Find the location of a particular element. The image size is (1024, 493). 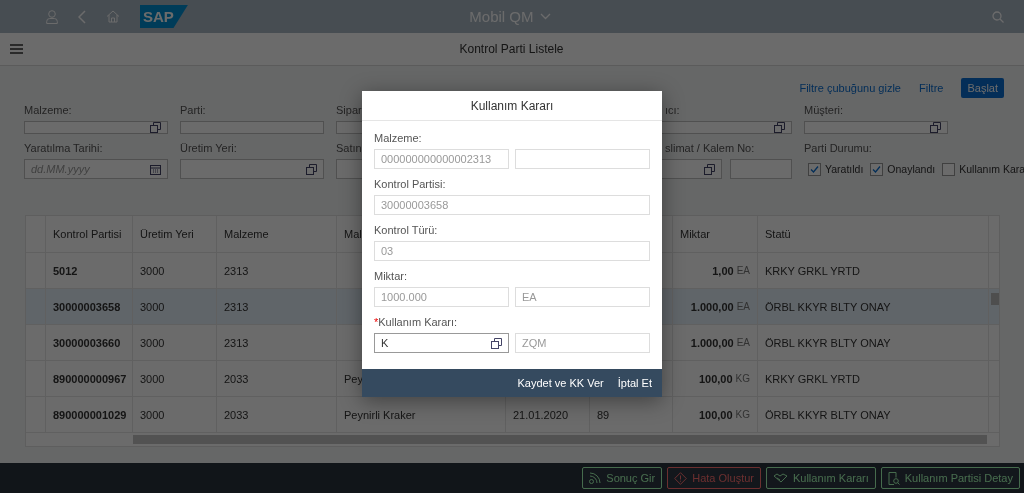

filter-label: ıcı: is located at coordinates (672, 110).